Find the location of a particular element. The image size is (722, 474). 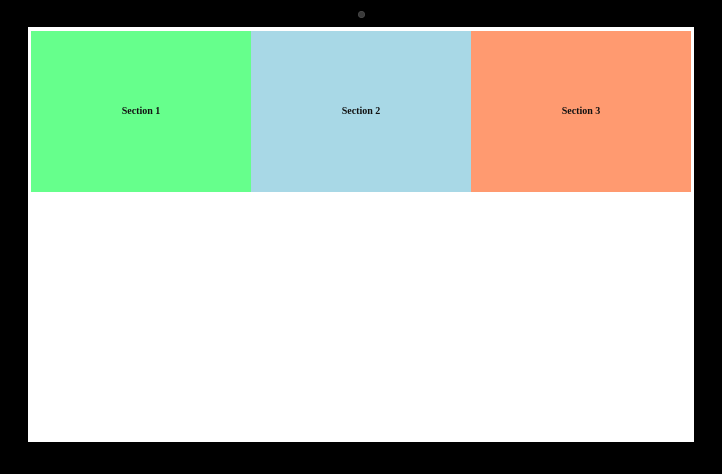

section-1: Section 1 is located at coordinates (141, 111).